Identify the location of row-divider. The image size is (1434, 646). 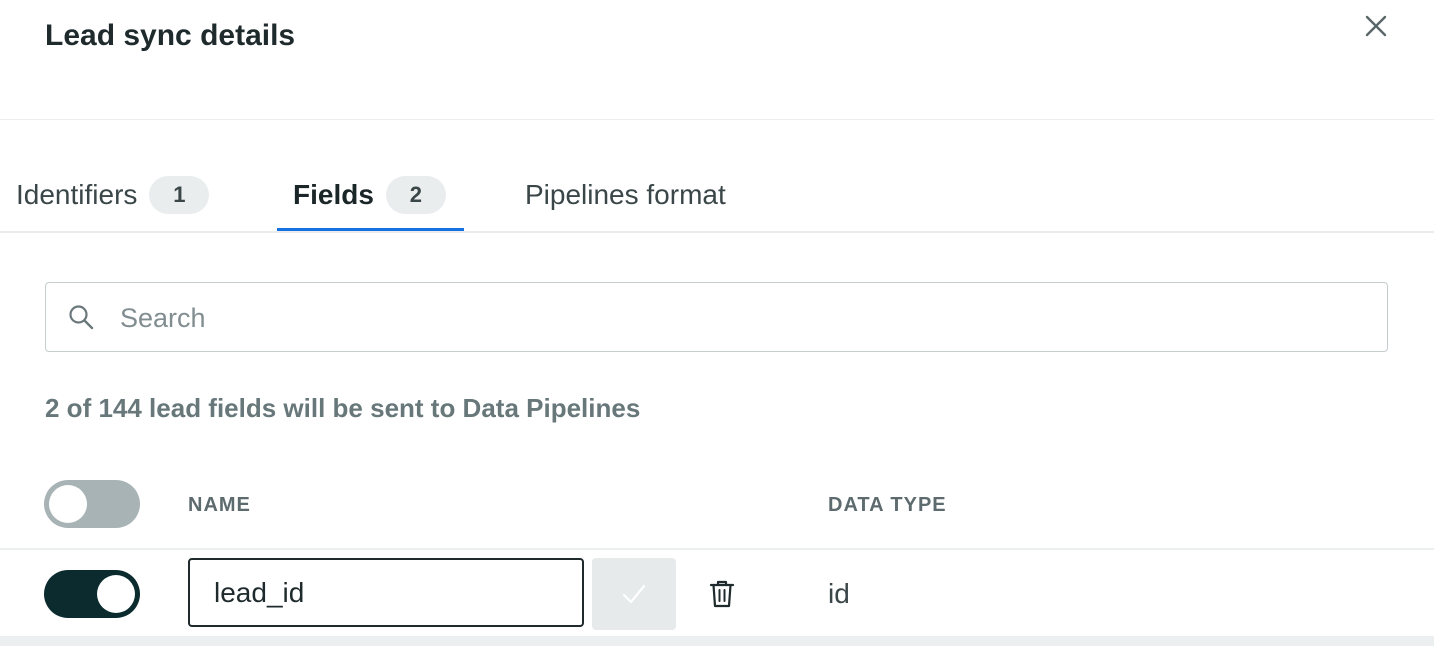
(717, 549).